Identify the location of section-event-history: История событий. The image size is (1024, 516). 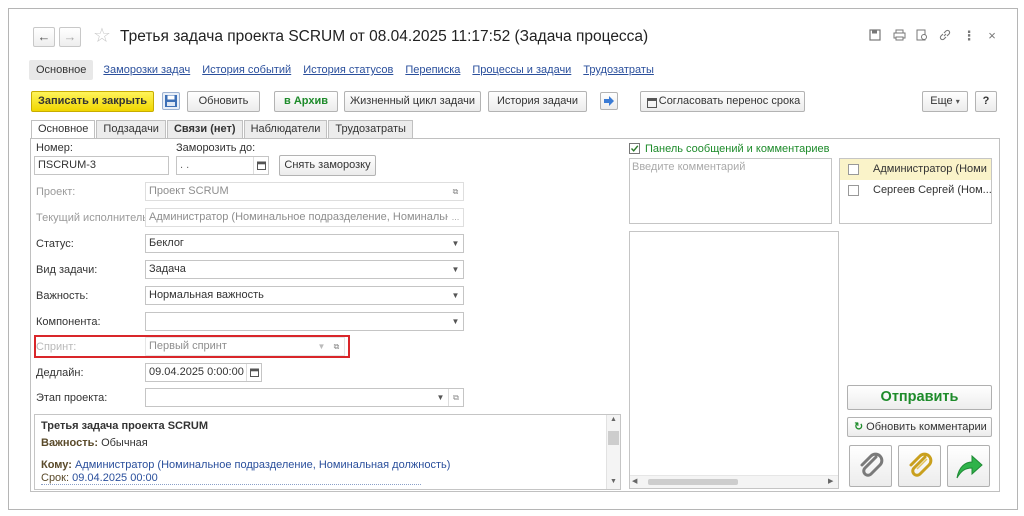
(246, 70).